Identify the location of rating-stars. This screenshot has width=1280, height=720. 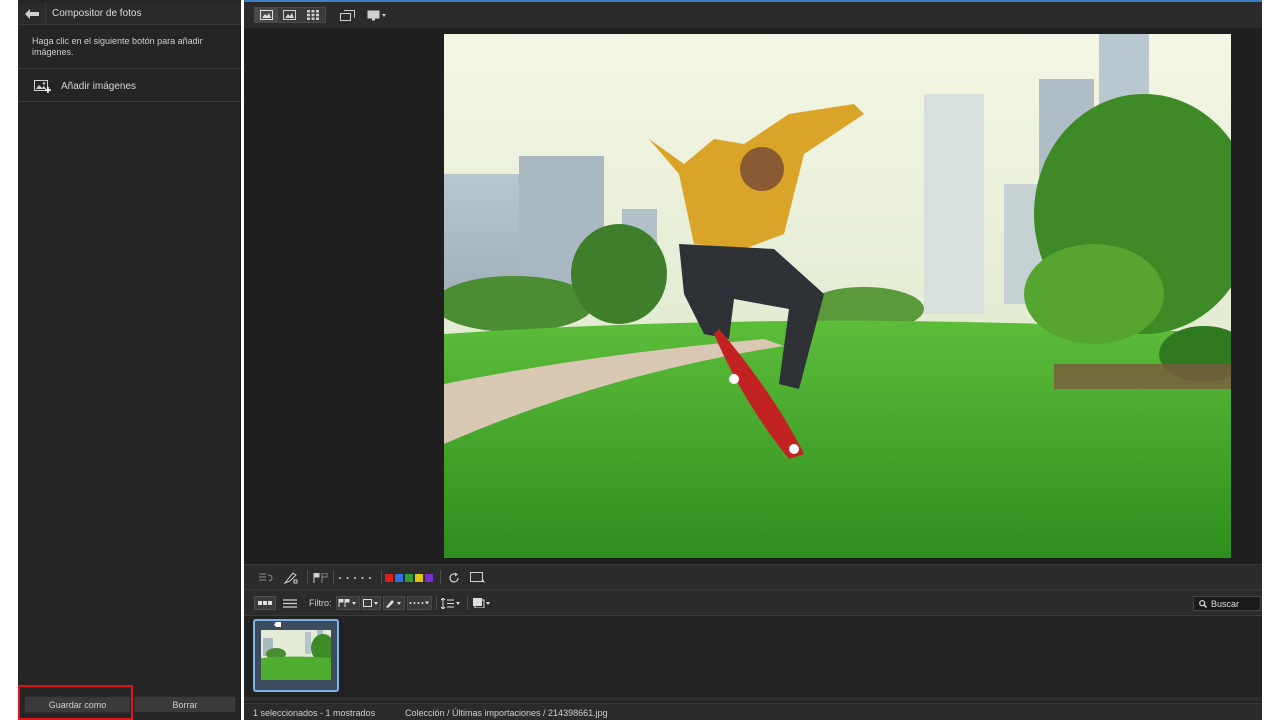
(357, 577).